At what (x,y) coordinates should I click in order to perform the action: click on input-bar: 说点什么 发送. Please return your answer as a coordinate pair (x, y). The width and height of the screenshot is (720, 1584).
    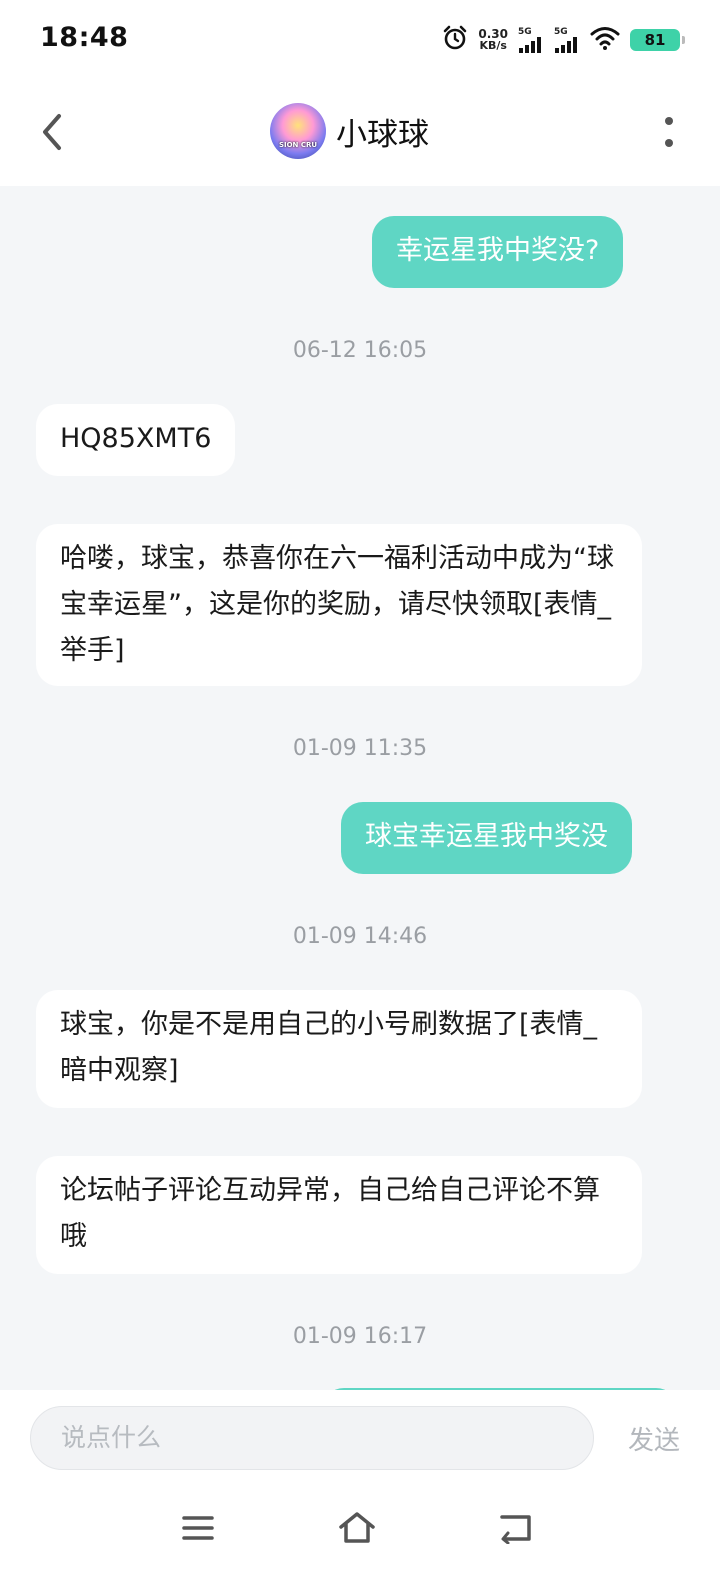
    Looking at the image, I should click on (360, 1438).